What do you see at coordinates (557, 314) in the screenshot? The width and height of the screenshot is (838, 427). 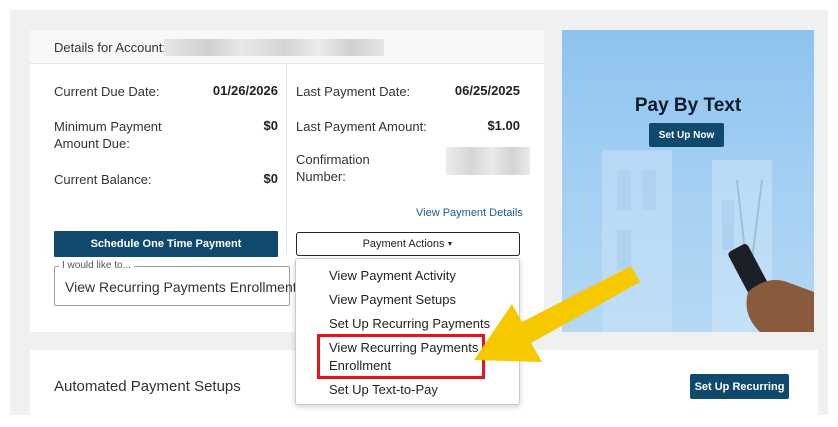 I see `pointer-arrow-icon` at bounding box center [557, 314].